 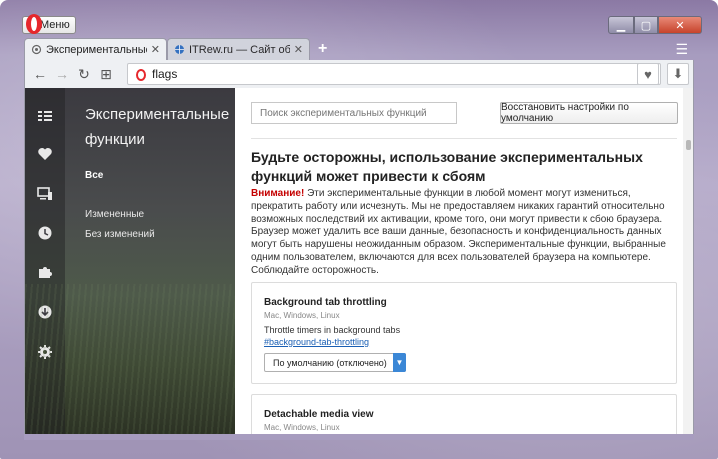 What do you see at coordinates (45, 233) in the screenshot?
I see `history-icon` at bounding box center [45, 233].